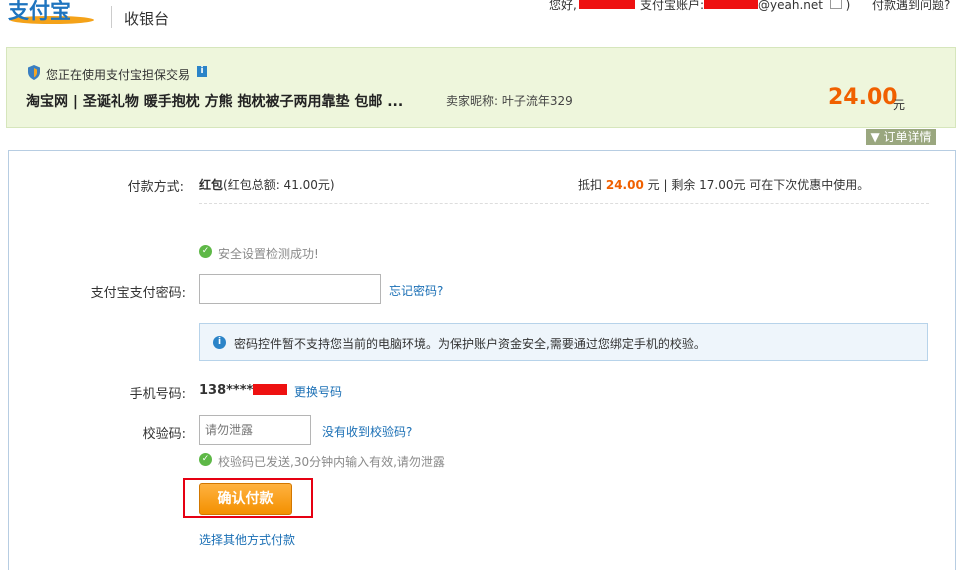 This screenshot has width=963, height=570. I want to click on verification-code-input, so click(255, 430).